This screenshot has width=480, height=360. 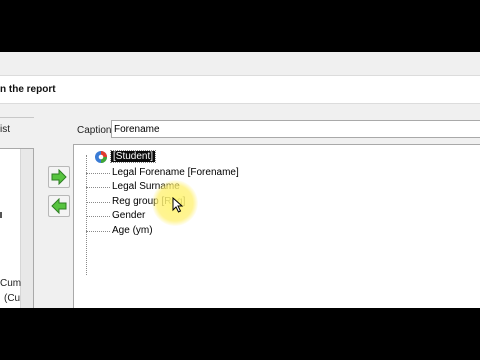 I want to click on remove-field-button, so click(x=59, y=206).